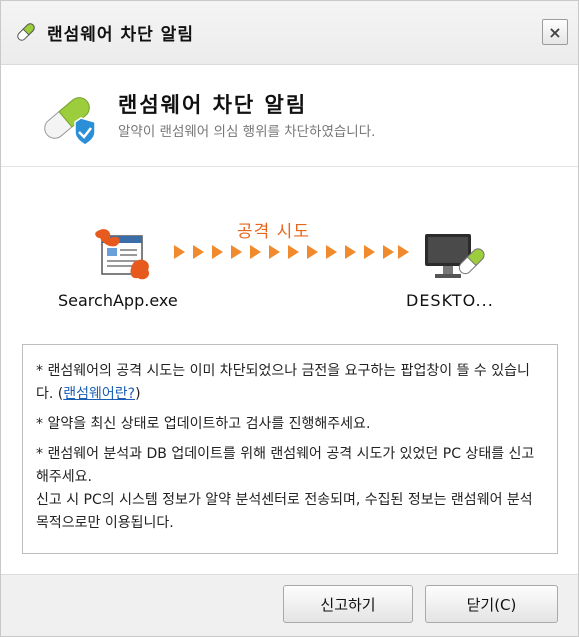  Describe the element at coordinates (120, 35) in the screenshot. I see `window-title: 랜섬웨어 차단 알림` at that location.